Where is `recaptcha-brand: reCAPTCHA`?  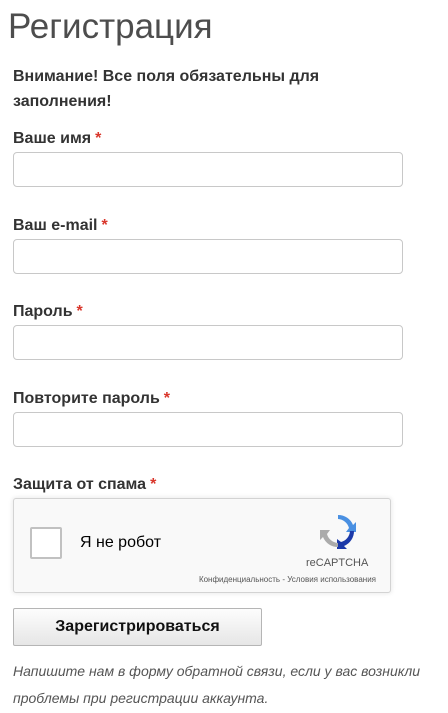
recaptcha-brand: reCAPTCHA is located at coordinates (337, 563).